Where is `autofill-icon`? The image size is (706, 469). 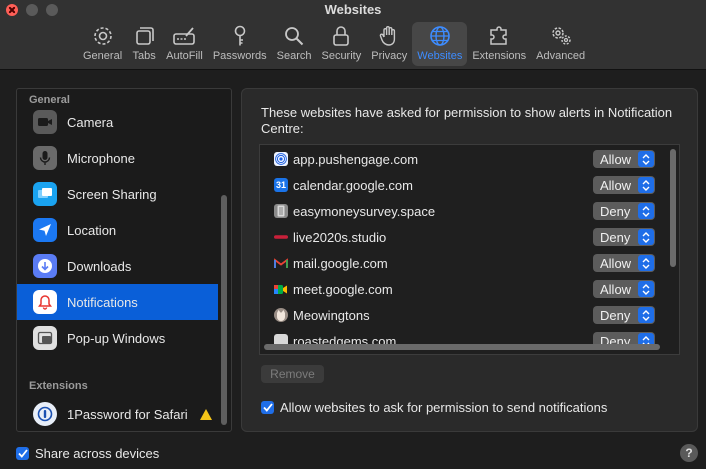 autofill-icon is located at coordinates (184, 36).